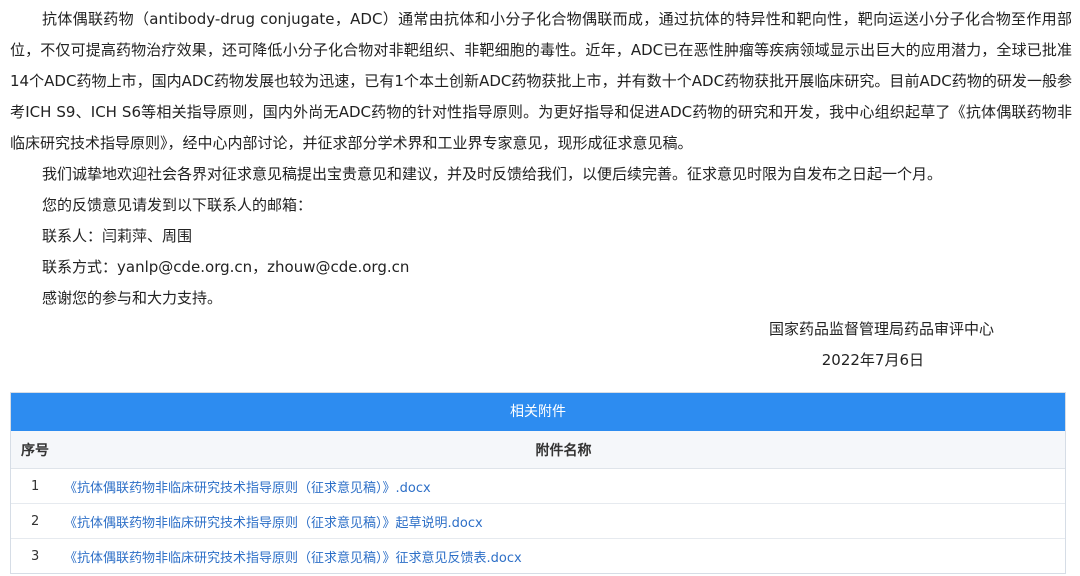 This screenshot has width=1080, height=576. What do you see at coordinates (563, 450) in the screenshot?
I see `column-header-name: 附件名称` at bounding box center [563, 450].